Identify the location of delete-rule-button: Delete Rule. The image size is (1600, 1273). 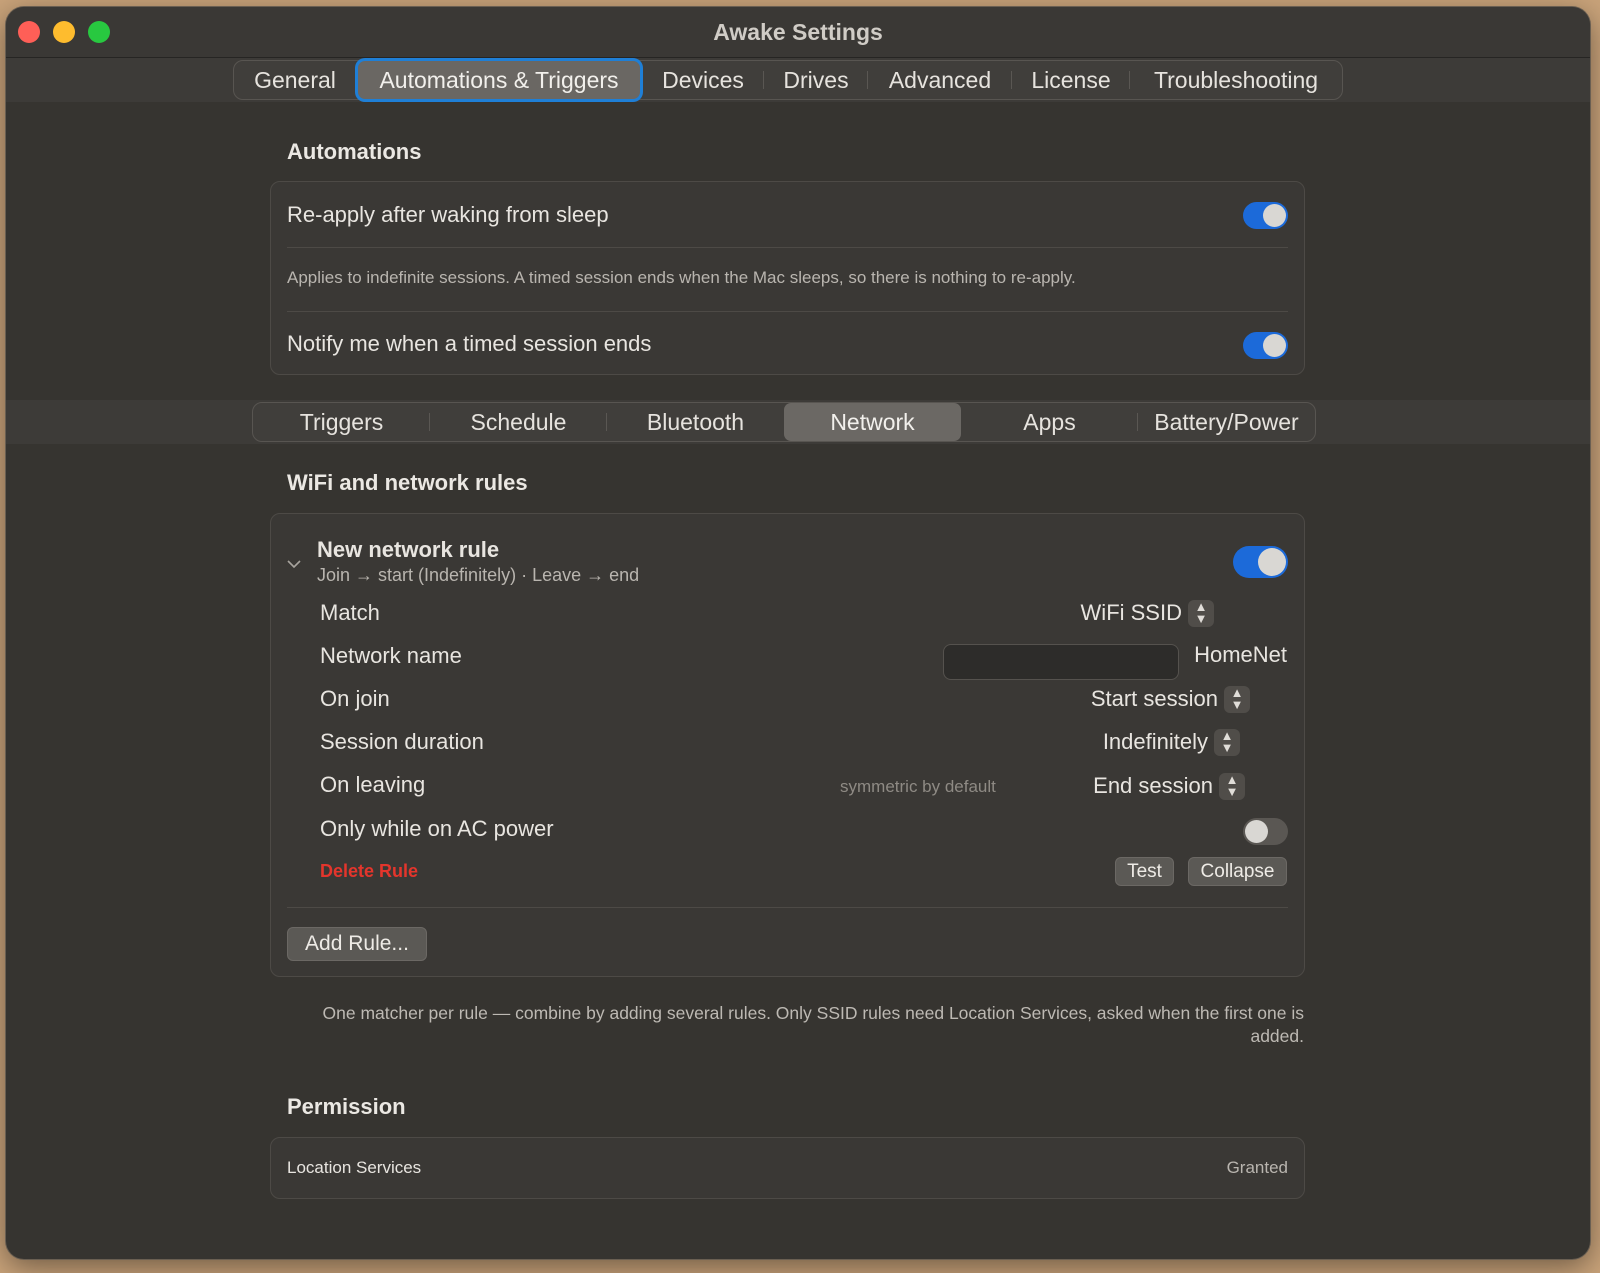
(369, 871).